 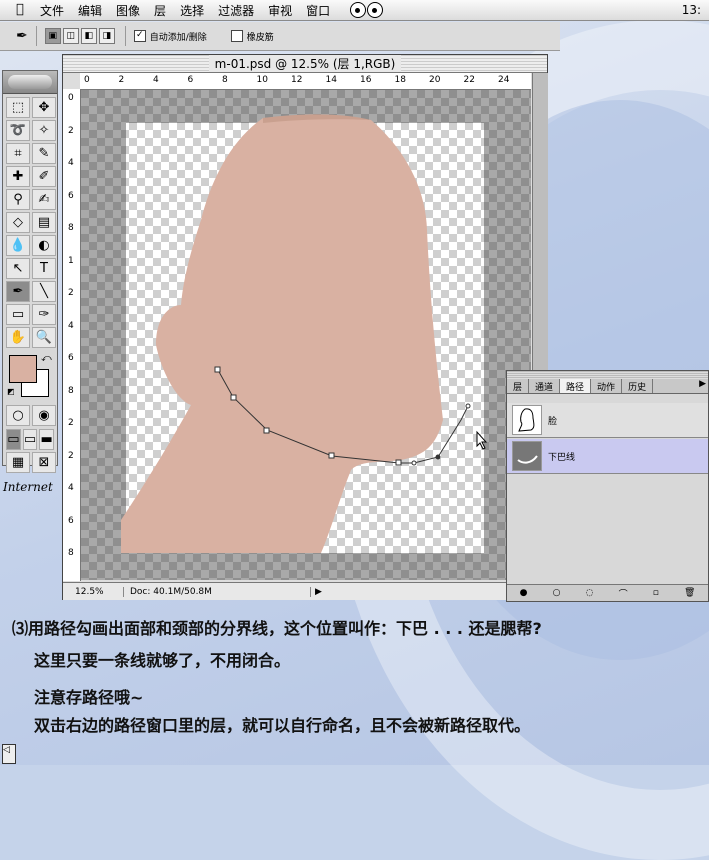 What do you see at coordinates (18, 199) in the screenshot?
I see `clone-stamp-tool-icon: ⚲` at bounding box center [18, 199].